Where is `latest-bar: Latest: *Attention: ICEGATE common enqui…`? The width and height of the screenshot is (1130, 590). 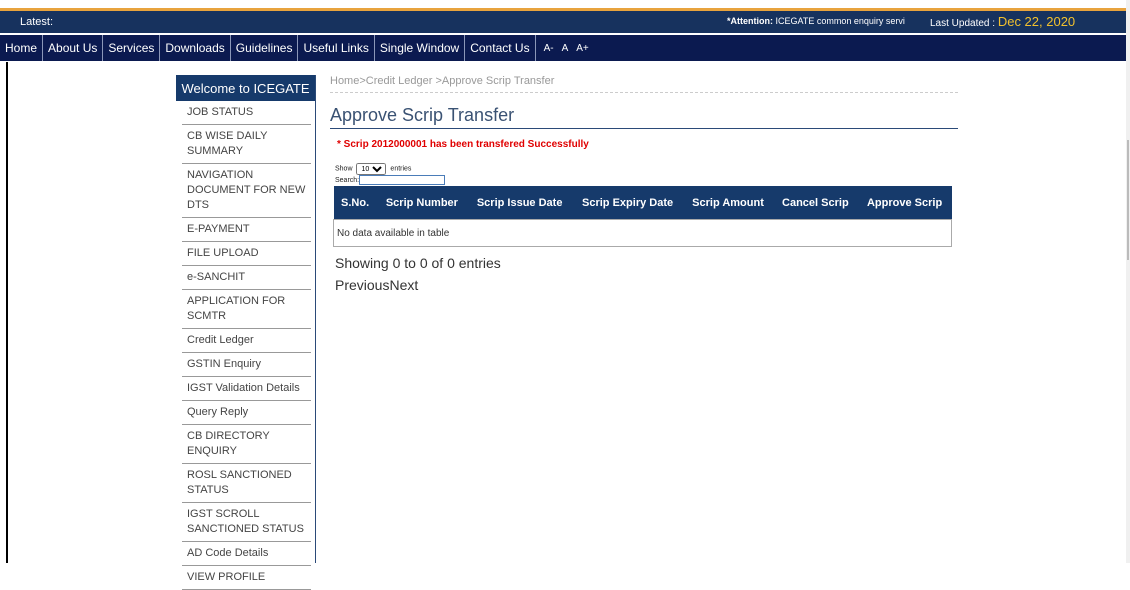
latest-bar: Latest: *Attention: ICEGATE common enqui… is located at coordinates (563, 22).